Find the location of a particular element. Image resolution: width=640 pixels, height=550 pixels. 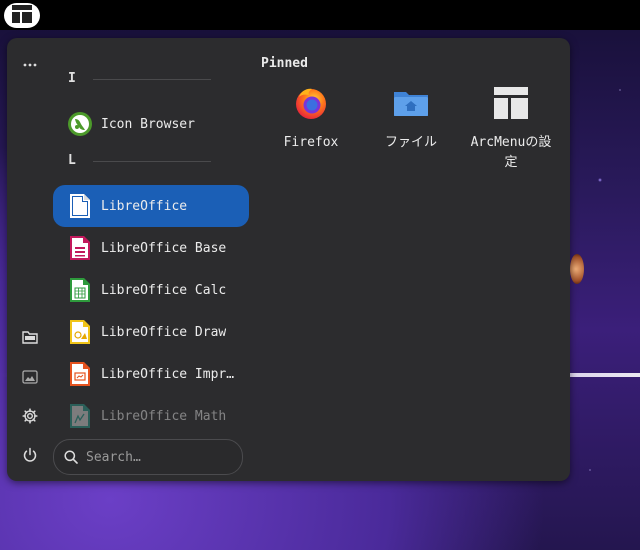

pictures-icon is located at coordinates (30, 378).